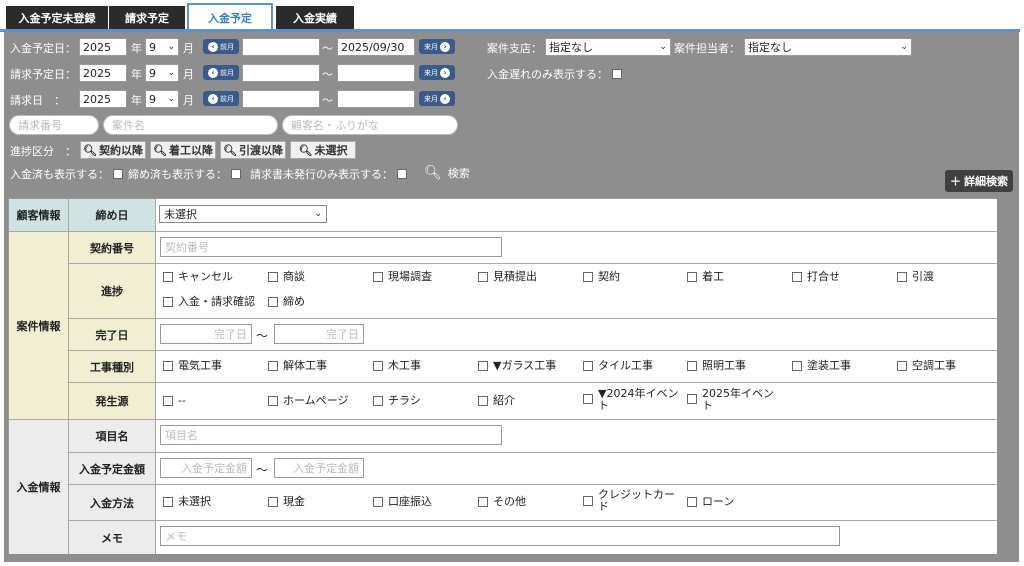 This screenshot has width=1024, height=566. I want to click on amount-to-input: 入金予定金額, so click(319, 468).